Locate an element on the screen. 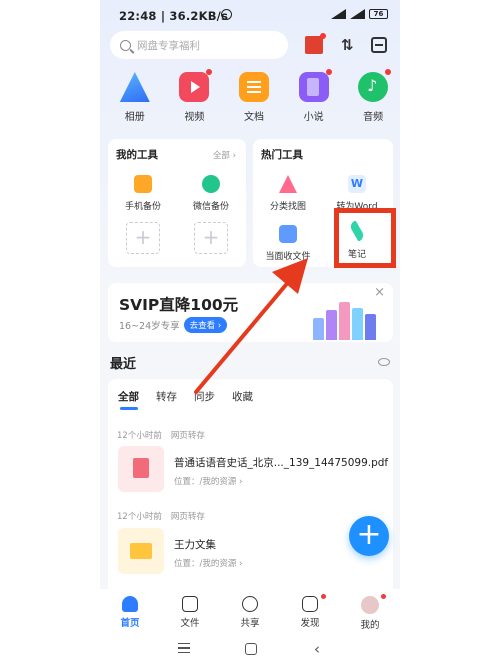  tab-home: 首页 is located at coordinates (130, 611).